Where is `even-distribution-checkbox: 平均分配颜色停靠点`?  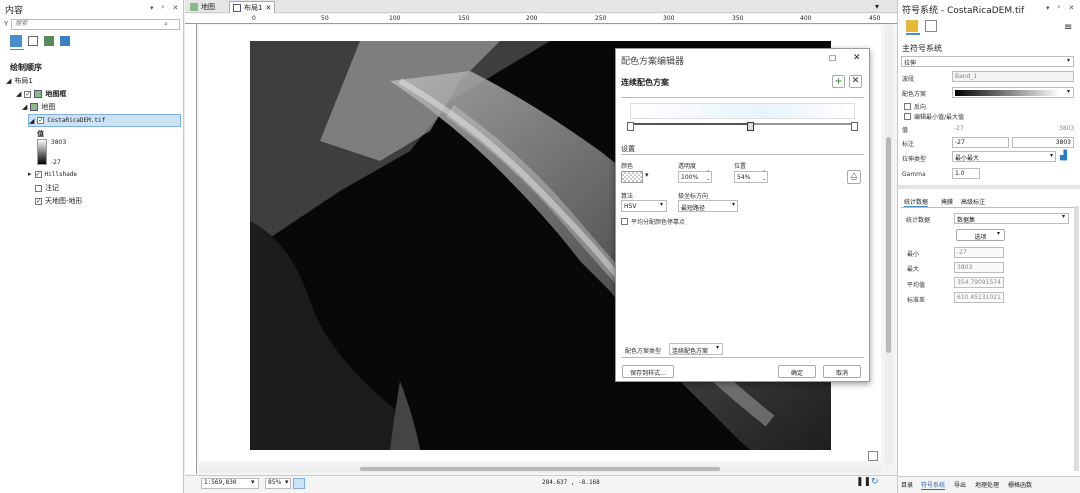 even-distribution-checkbox: 平均分配颜色停靠点 is located at coordinates (653, 221).